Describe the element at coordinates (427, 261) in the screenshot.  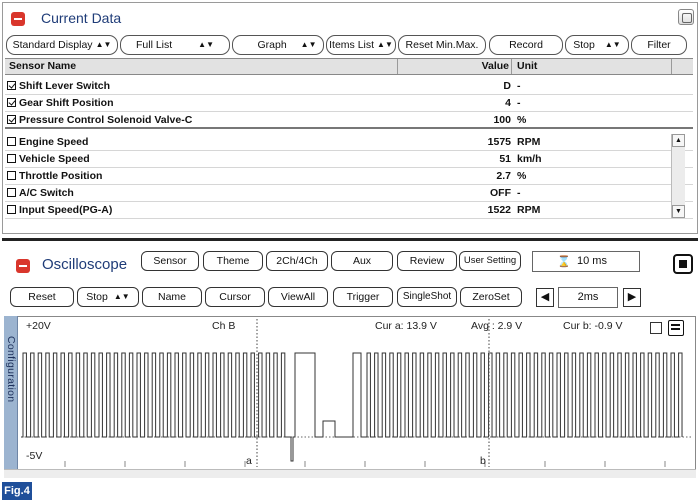
I see `review-button: Review` at that location.